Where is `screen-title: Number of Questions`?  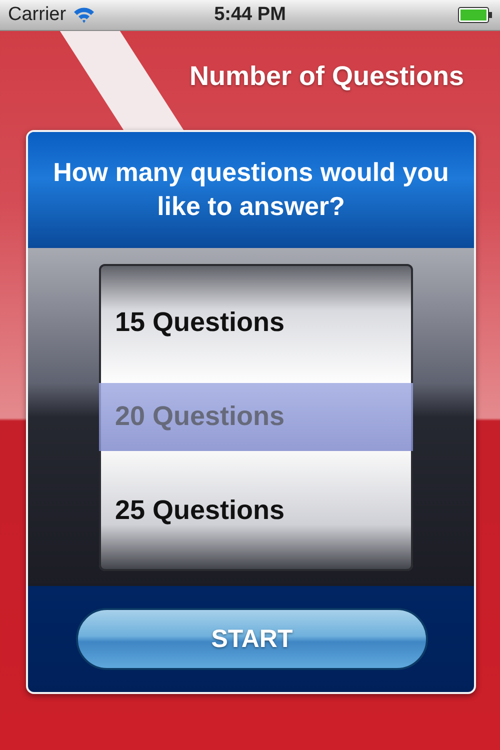 screen-title: Number of Questions is located at coordinates (326, 76).